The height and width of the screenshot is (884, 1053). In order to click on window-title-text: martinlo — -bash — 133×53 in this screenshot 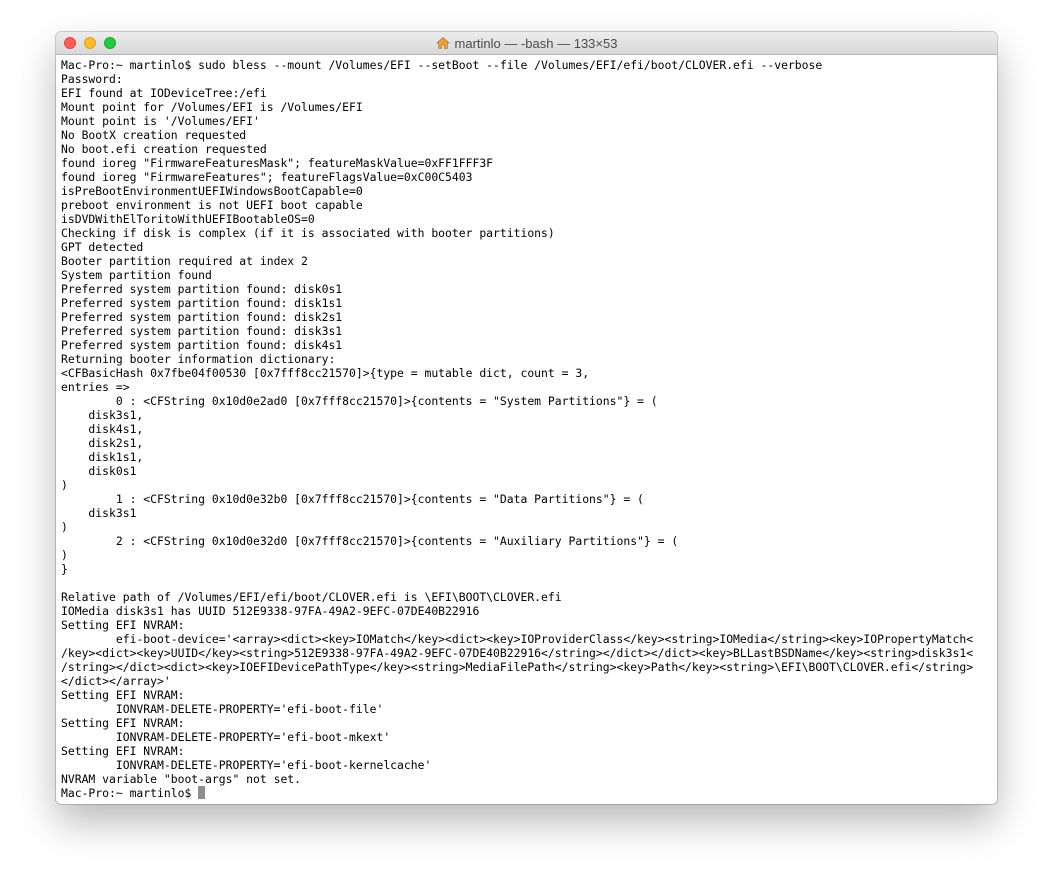, I will do `click(536, 43)`.